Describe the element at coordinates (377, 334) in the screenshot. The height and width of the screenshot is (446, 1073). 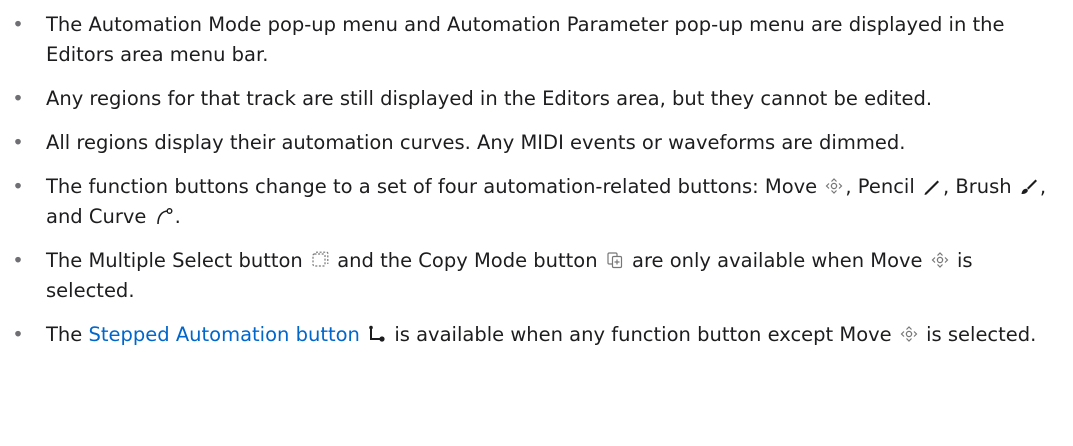
I see `stepped-automation-icon` at that location.